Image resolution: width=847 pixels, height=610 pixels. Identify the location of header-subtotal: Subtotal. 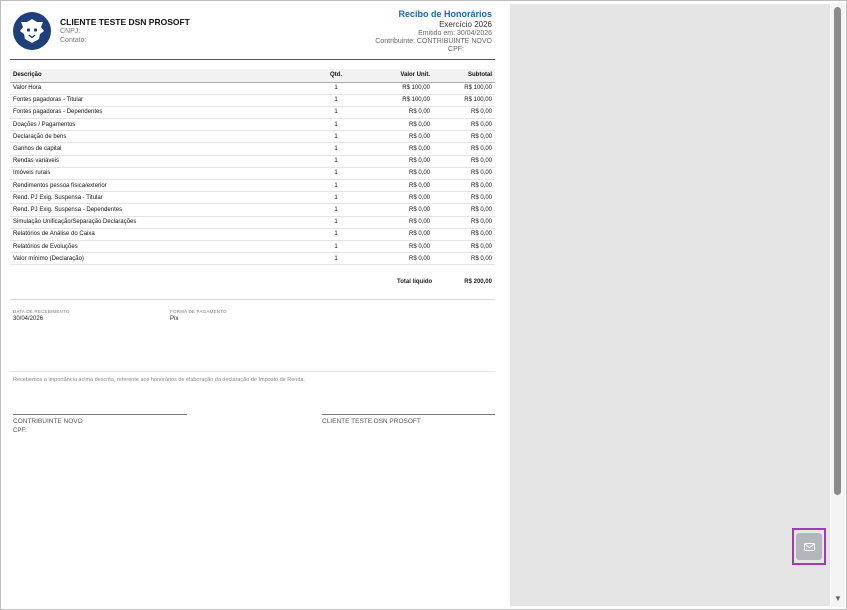
(464, 76).